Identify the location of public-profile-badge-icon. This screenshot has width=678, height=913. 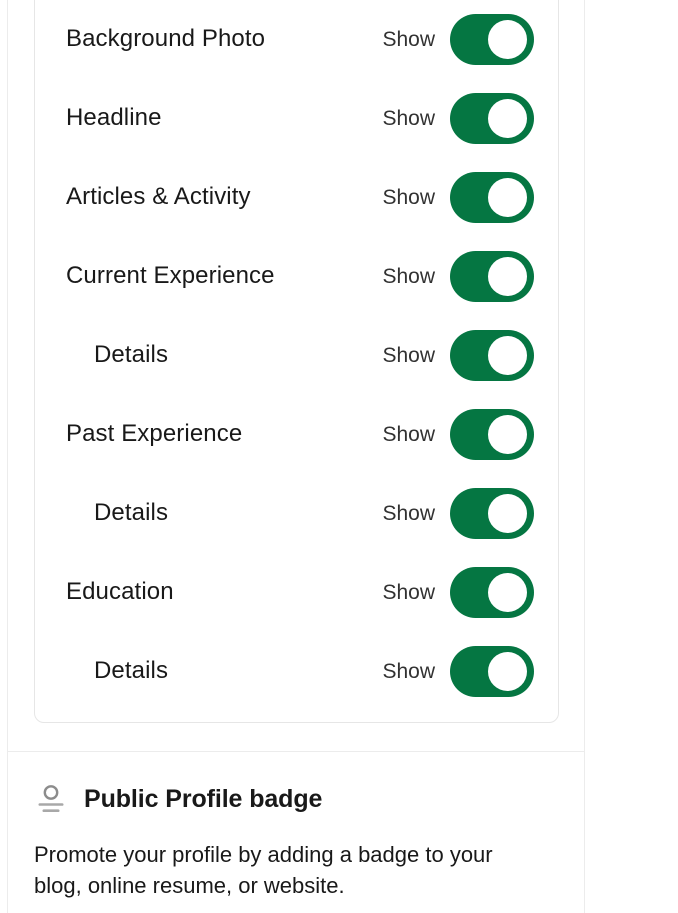
(51, 799).